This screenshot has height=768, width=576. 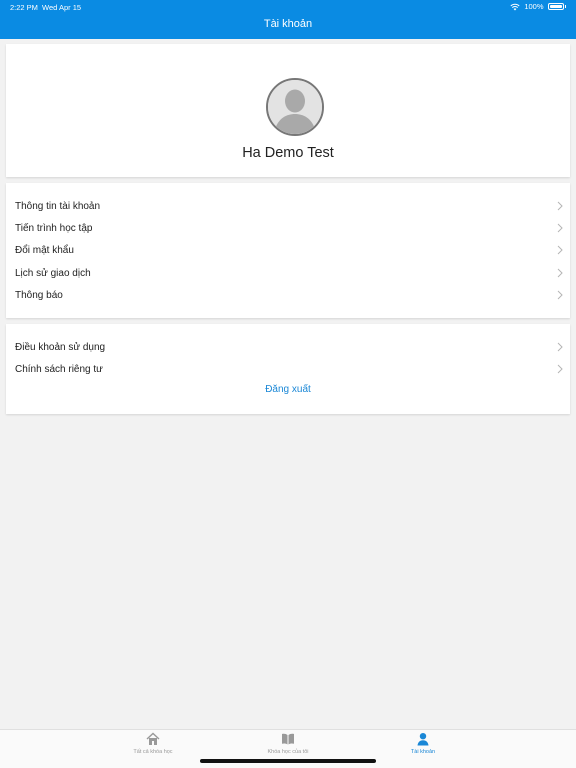 I want to click on tab-label: Khóa học của tôi, so click(x=288, y=752).